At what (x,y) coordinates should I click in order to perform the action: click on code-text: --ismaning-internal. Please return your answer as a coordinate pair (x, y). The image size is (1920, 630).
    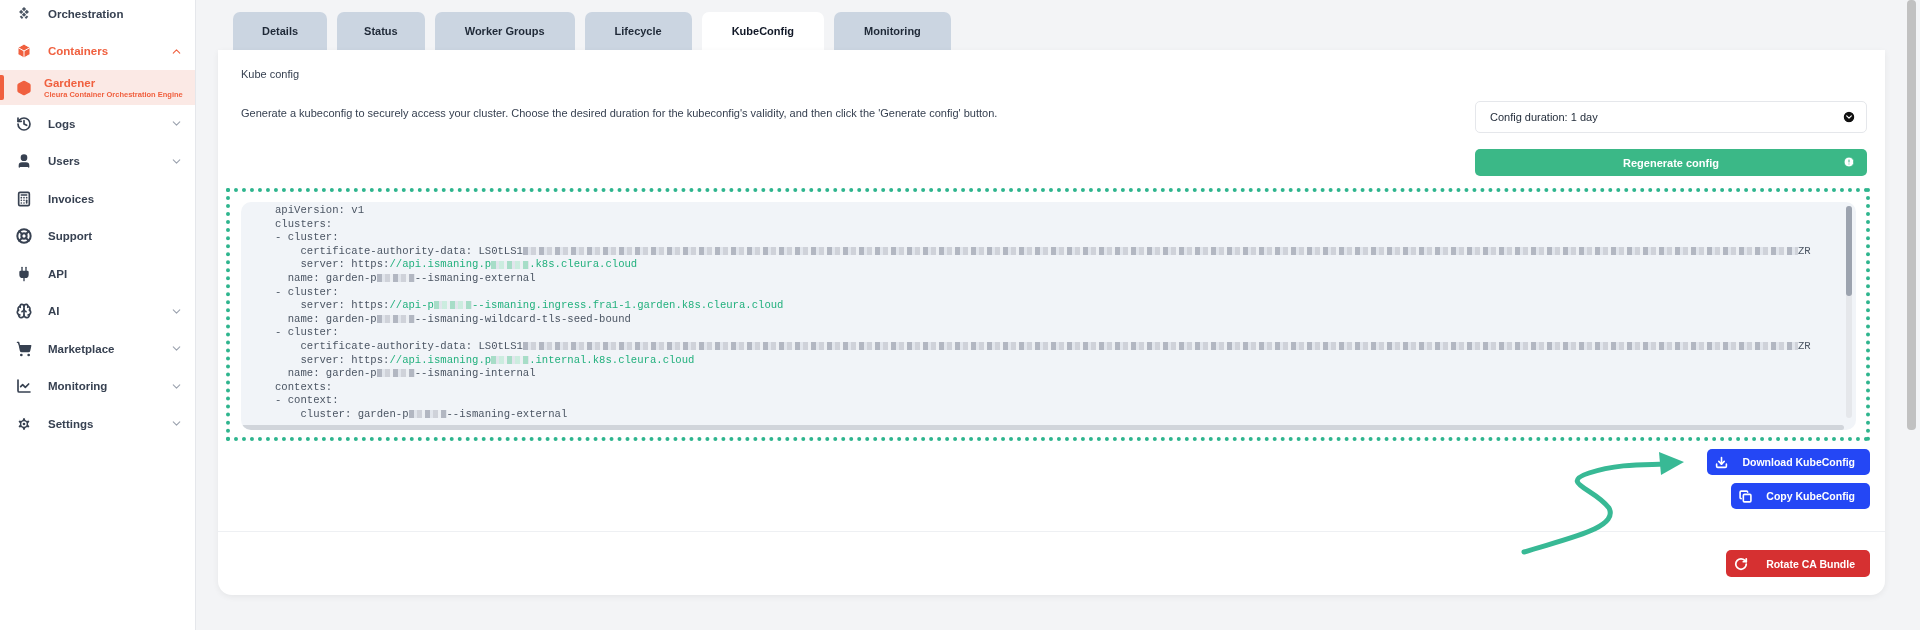
    Looking at the image, I should click on (475, 373).